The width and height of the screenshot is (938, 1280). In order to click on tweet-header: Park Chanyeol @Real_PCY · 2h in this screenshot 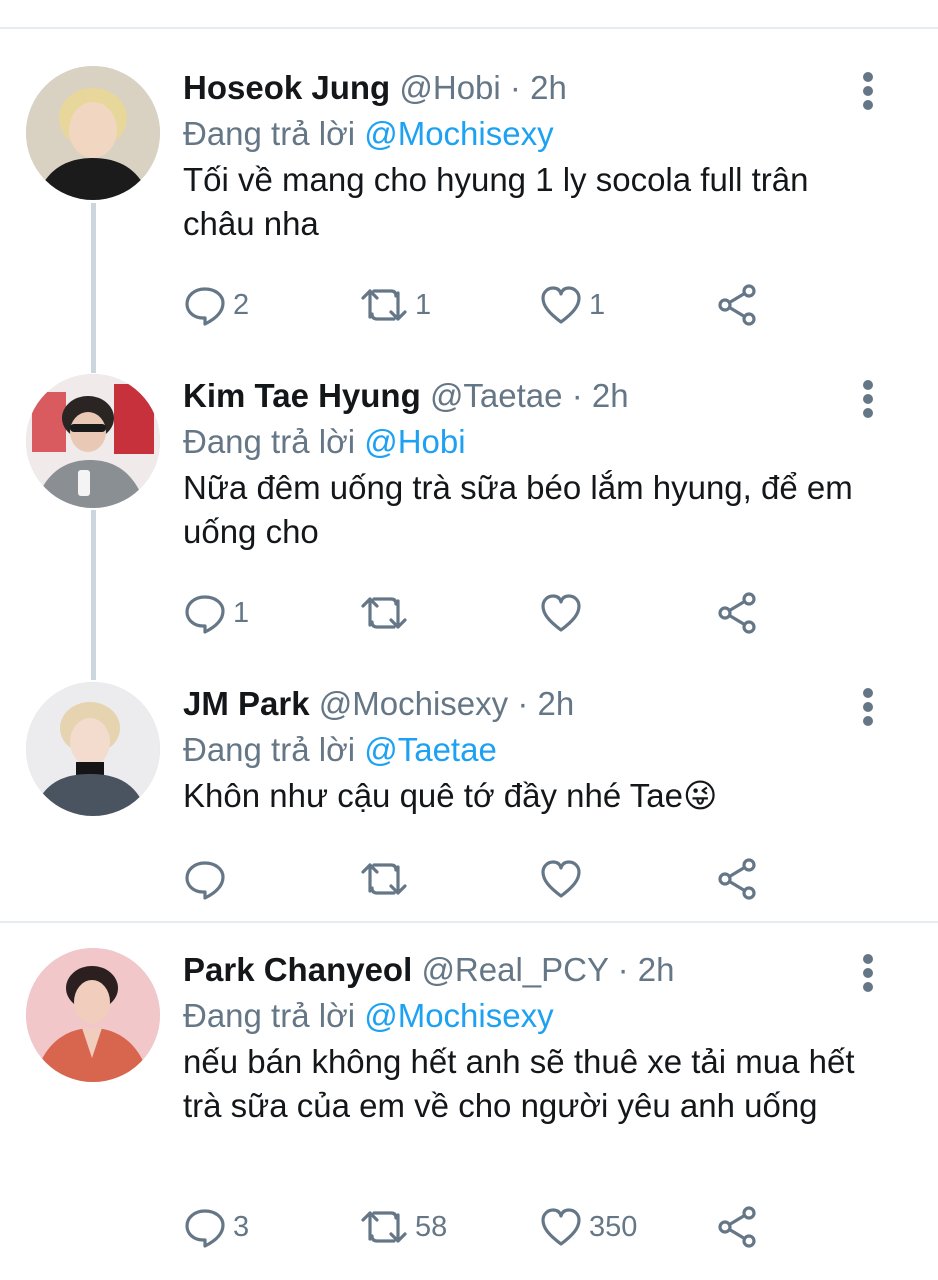, I will do `click(428, 970)`.